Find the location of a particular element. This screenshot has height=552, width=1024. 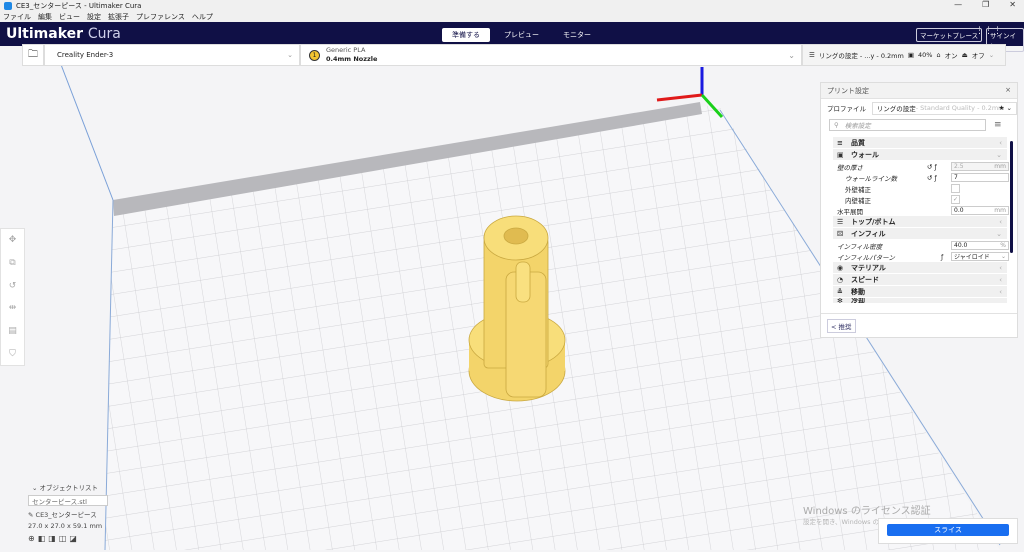

inner-wall-checkbox: ✓ is located at coordinates (955, 199).